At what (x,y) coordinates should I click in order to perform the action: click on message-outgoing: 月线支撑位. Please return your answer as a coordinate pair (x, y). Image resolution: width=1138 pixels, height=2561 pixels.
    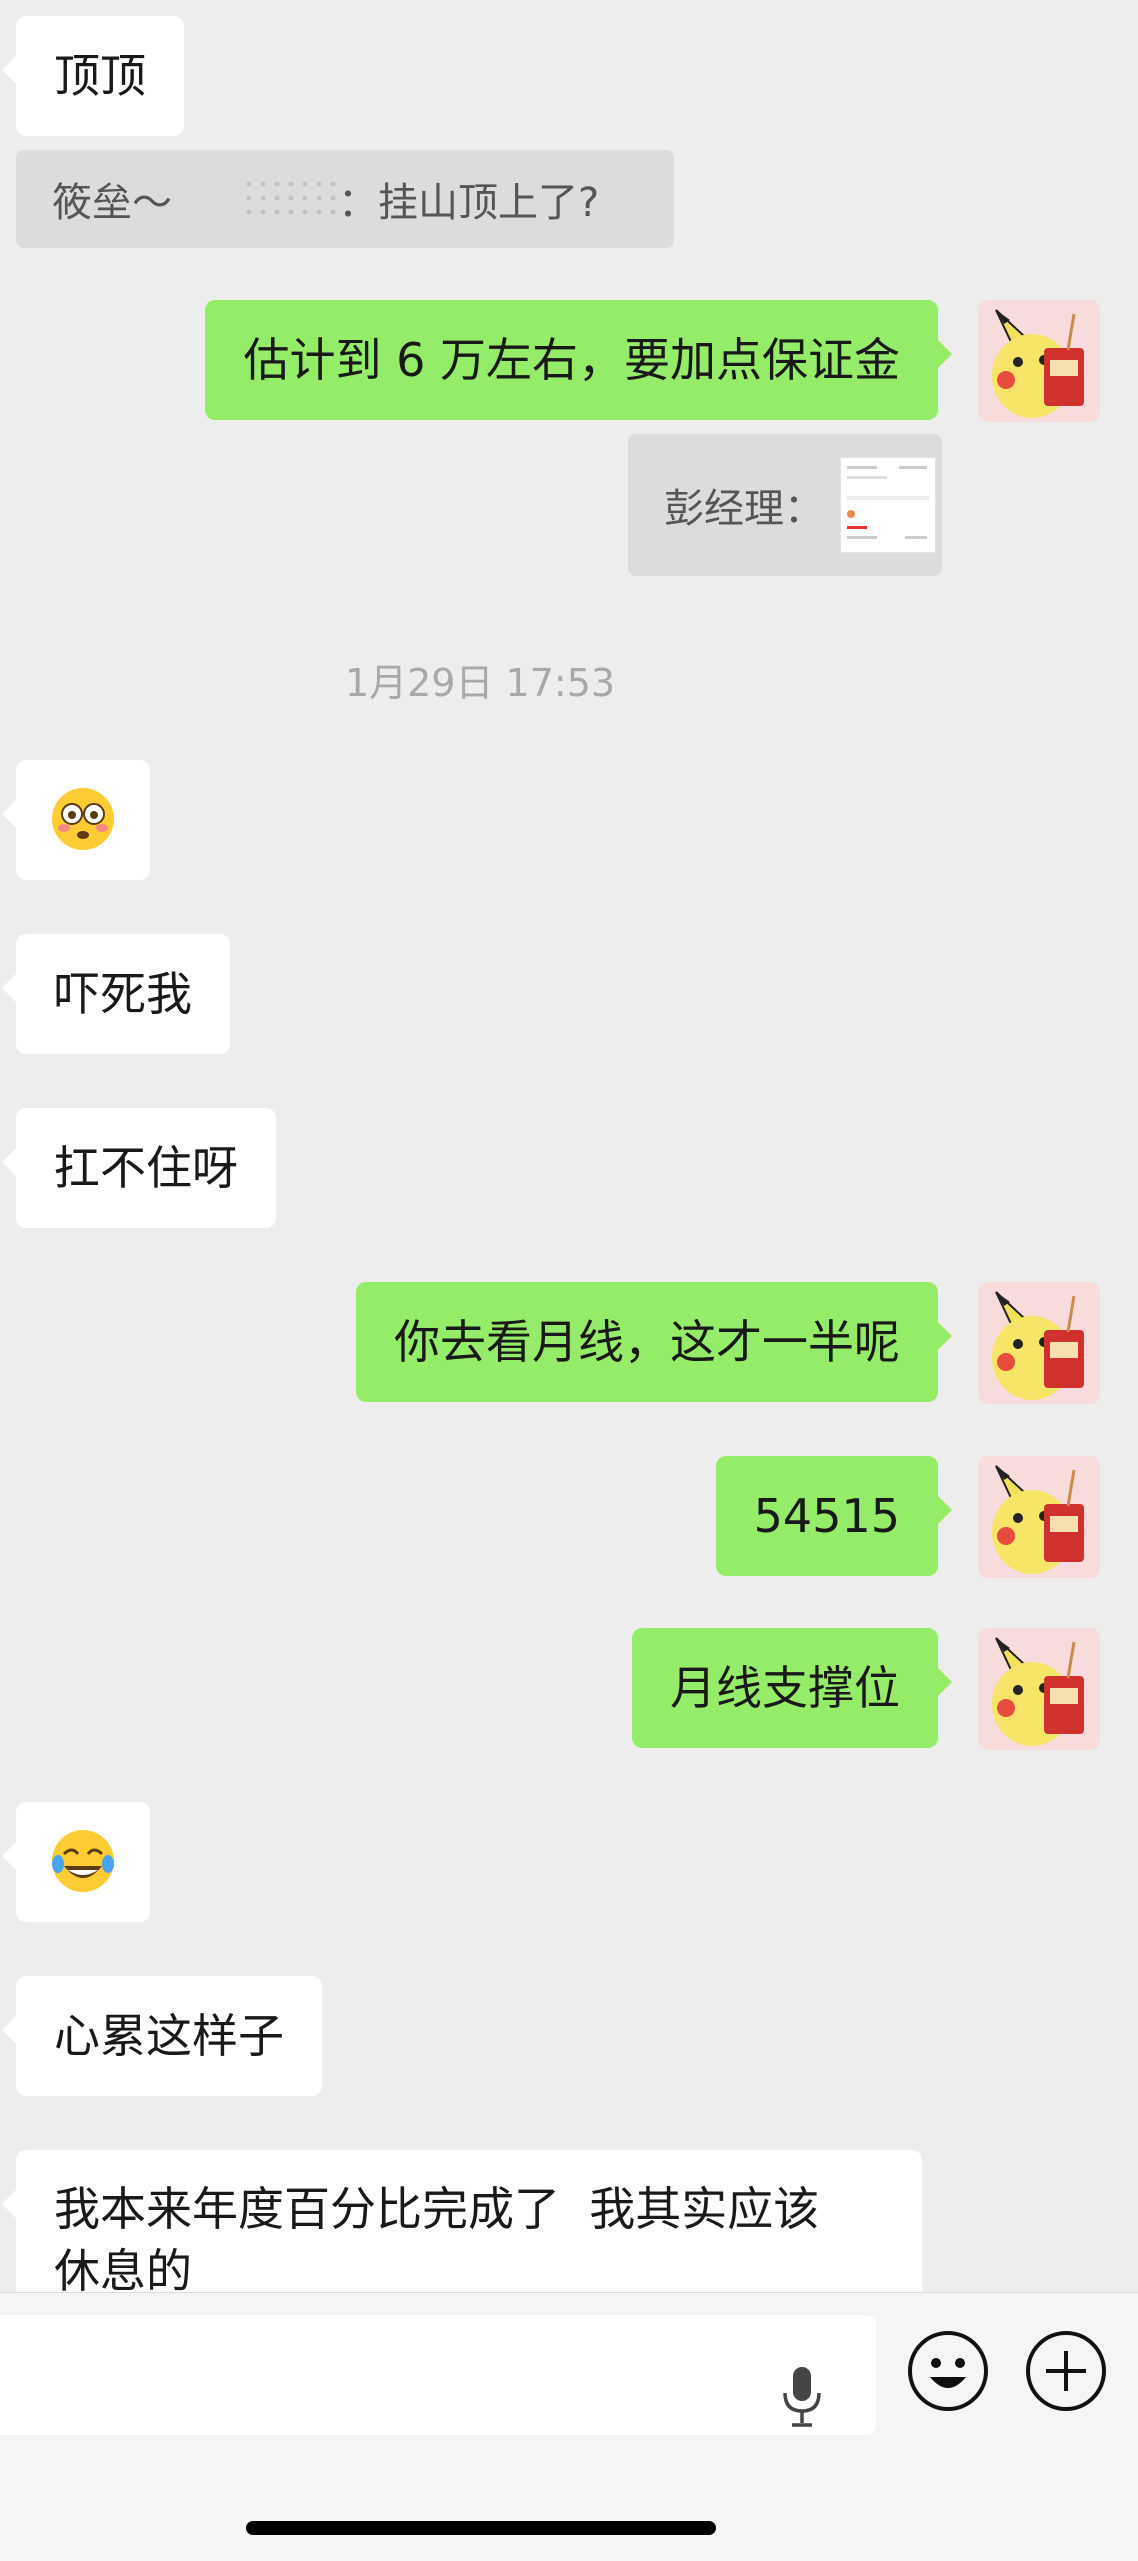
    Looking at the image, I should click on (792, 1688).